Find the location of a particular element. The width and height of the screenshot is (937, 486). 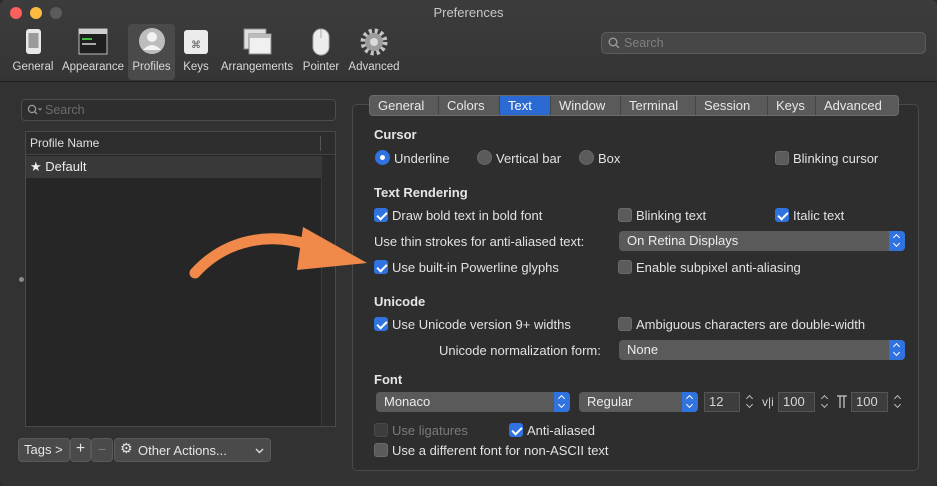

tab-session: Session is located at coordinates (732, 105).